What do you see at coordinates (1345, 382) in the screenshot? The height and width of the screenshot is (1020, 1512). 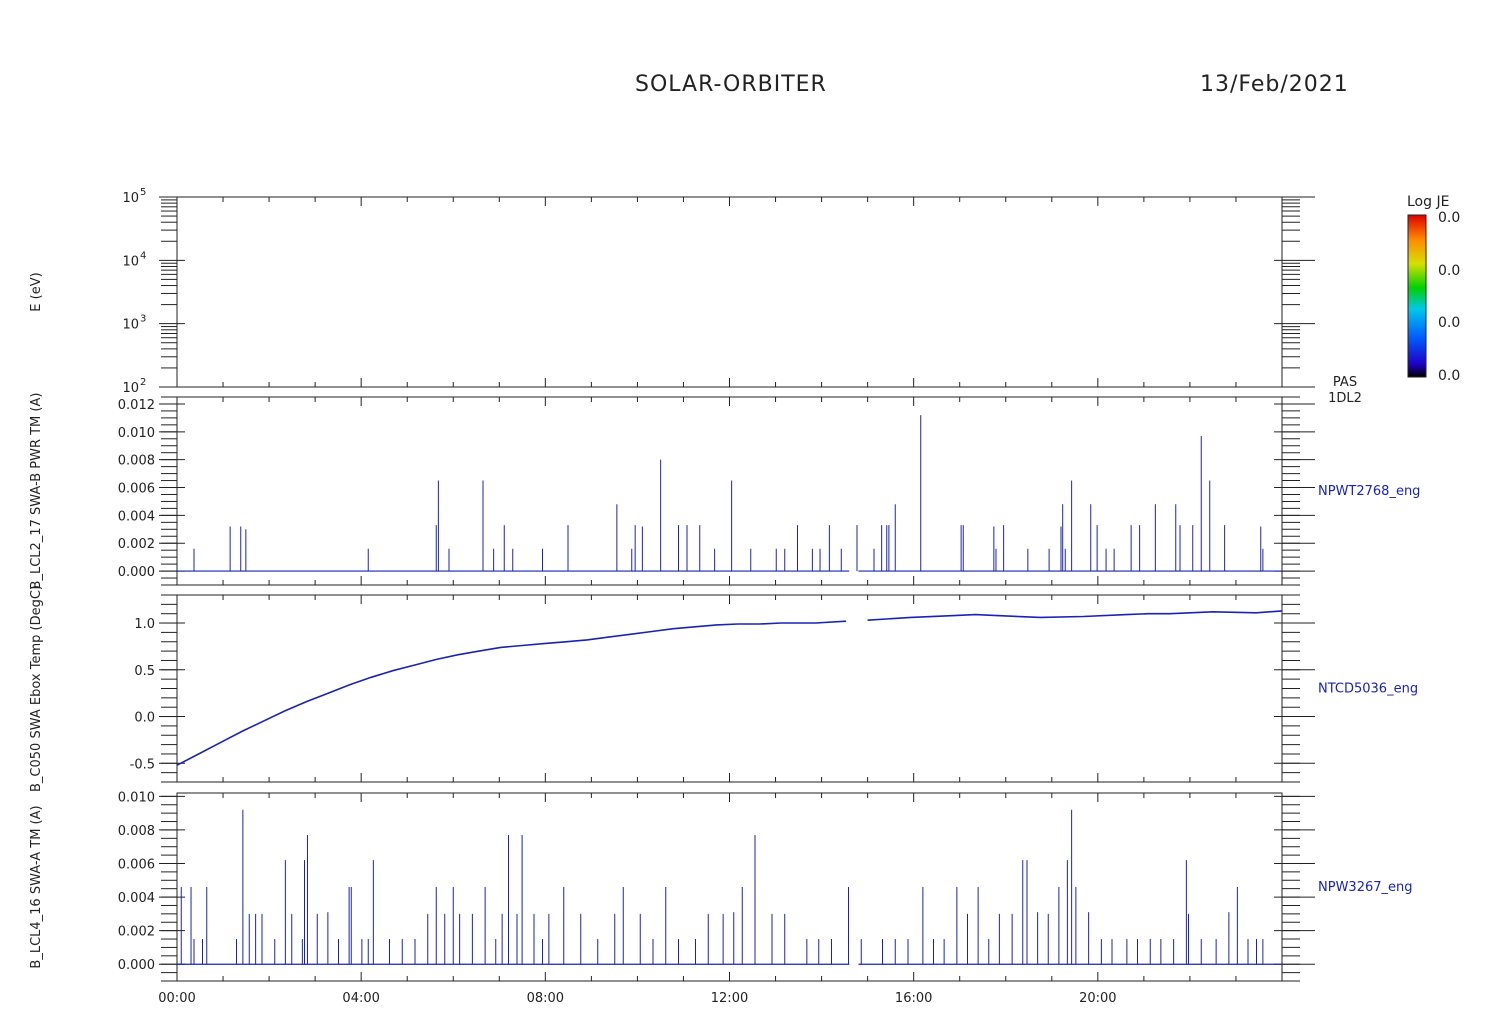 I see `panel-instrument-label: PAS` at bounding box center [1345, 382].